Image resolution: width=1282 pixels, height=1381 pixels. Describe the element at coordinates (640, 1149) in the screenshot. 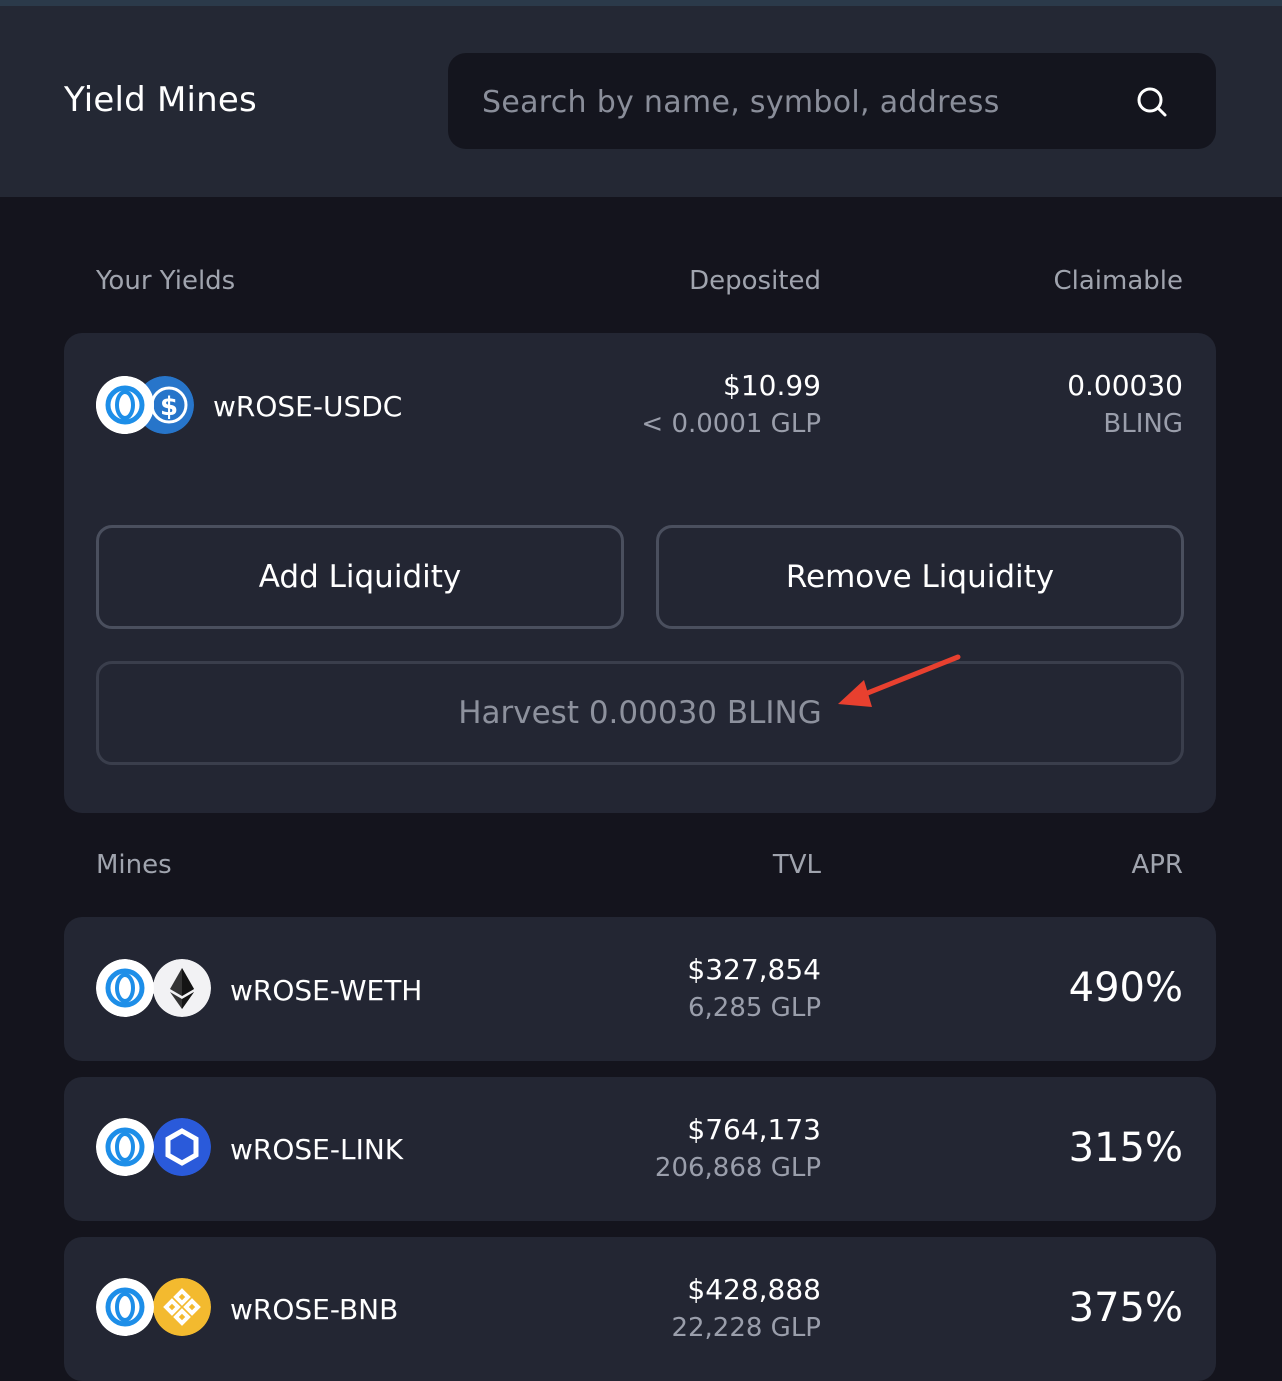

I see `mine-row: wROSE-LINK $764,173 206,868 GLP 315%` at that location.